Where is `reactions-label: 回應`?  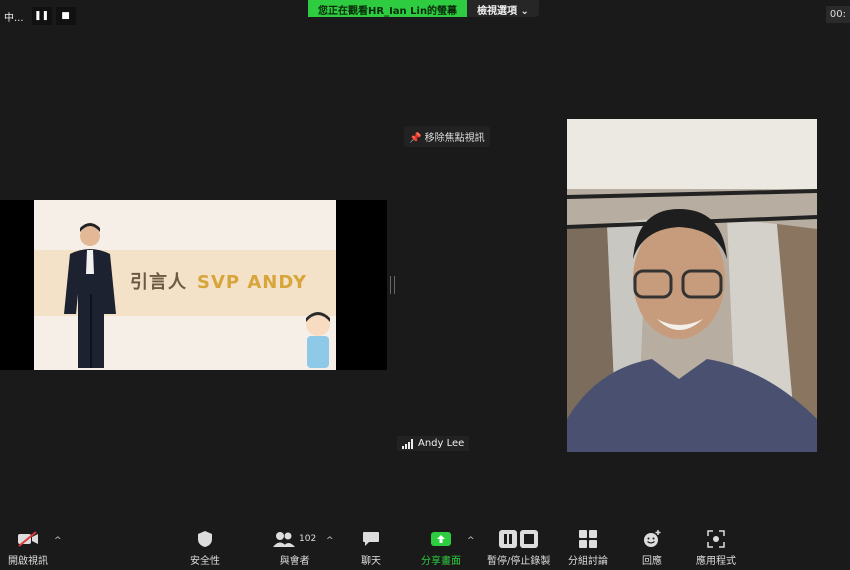 reactions-label: 回應 is located at coordinates (652, 561).